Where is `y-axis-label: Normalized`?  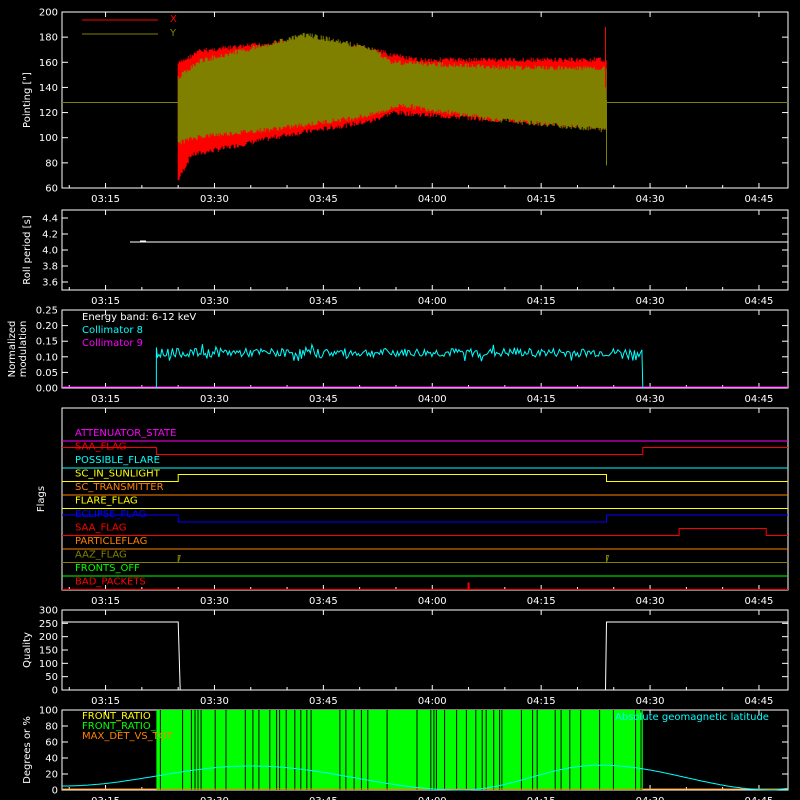
y-axis-label: Normalized is located at coordinates (12, 349).